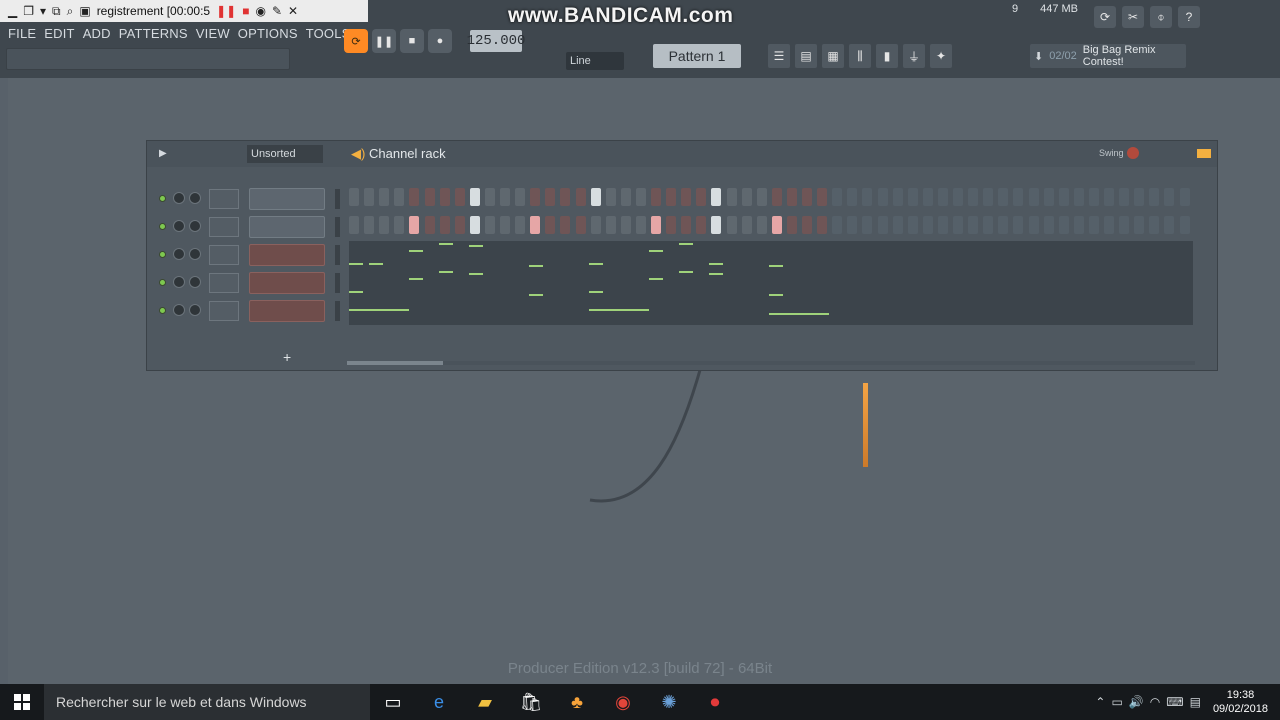 The image size is (1280, 720). Describe the element at coordinates (860, 56) in the screenshot. I see `mixer-icon: ⫼` at that location.